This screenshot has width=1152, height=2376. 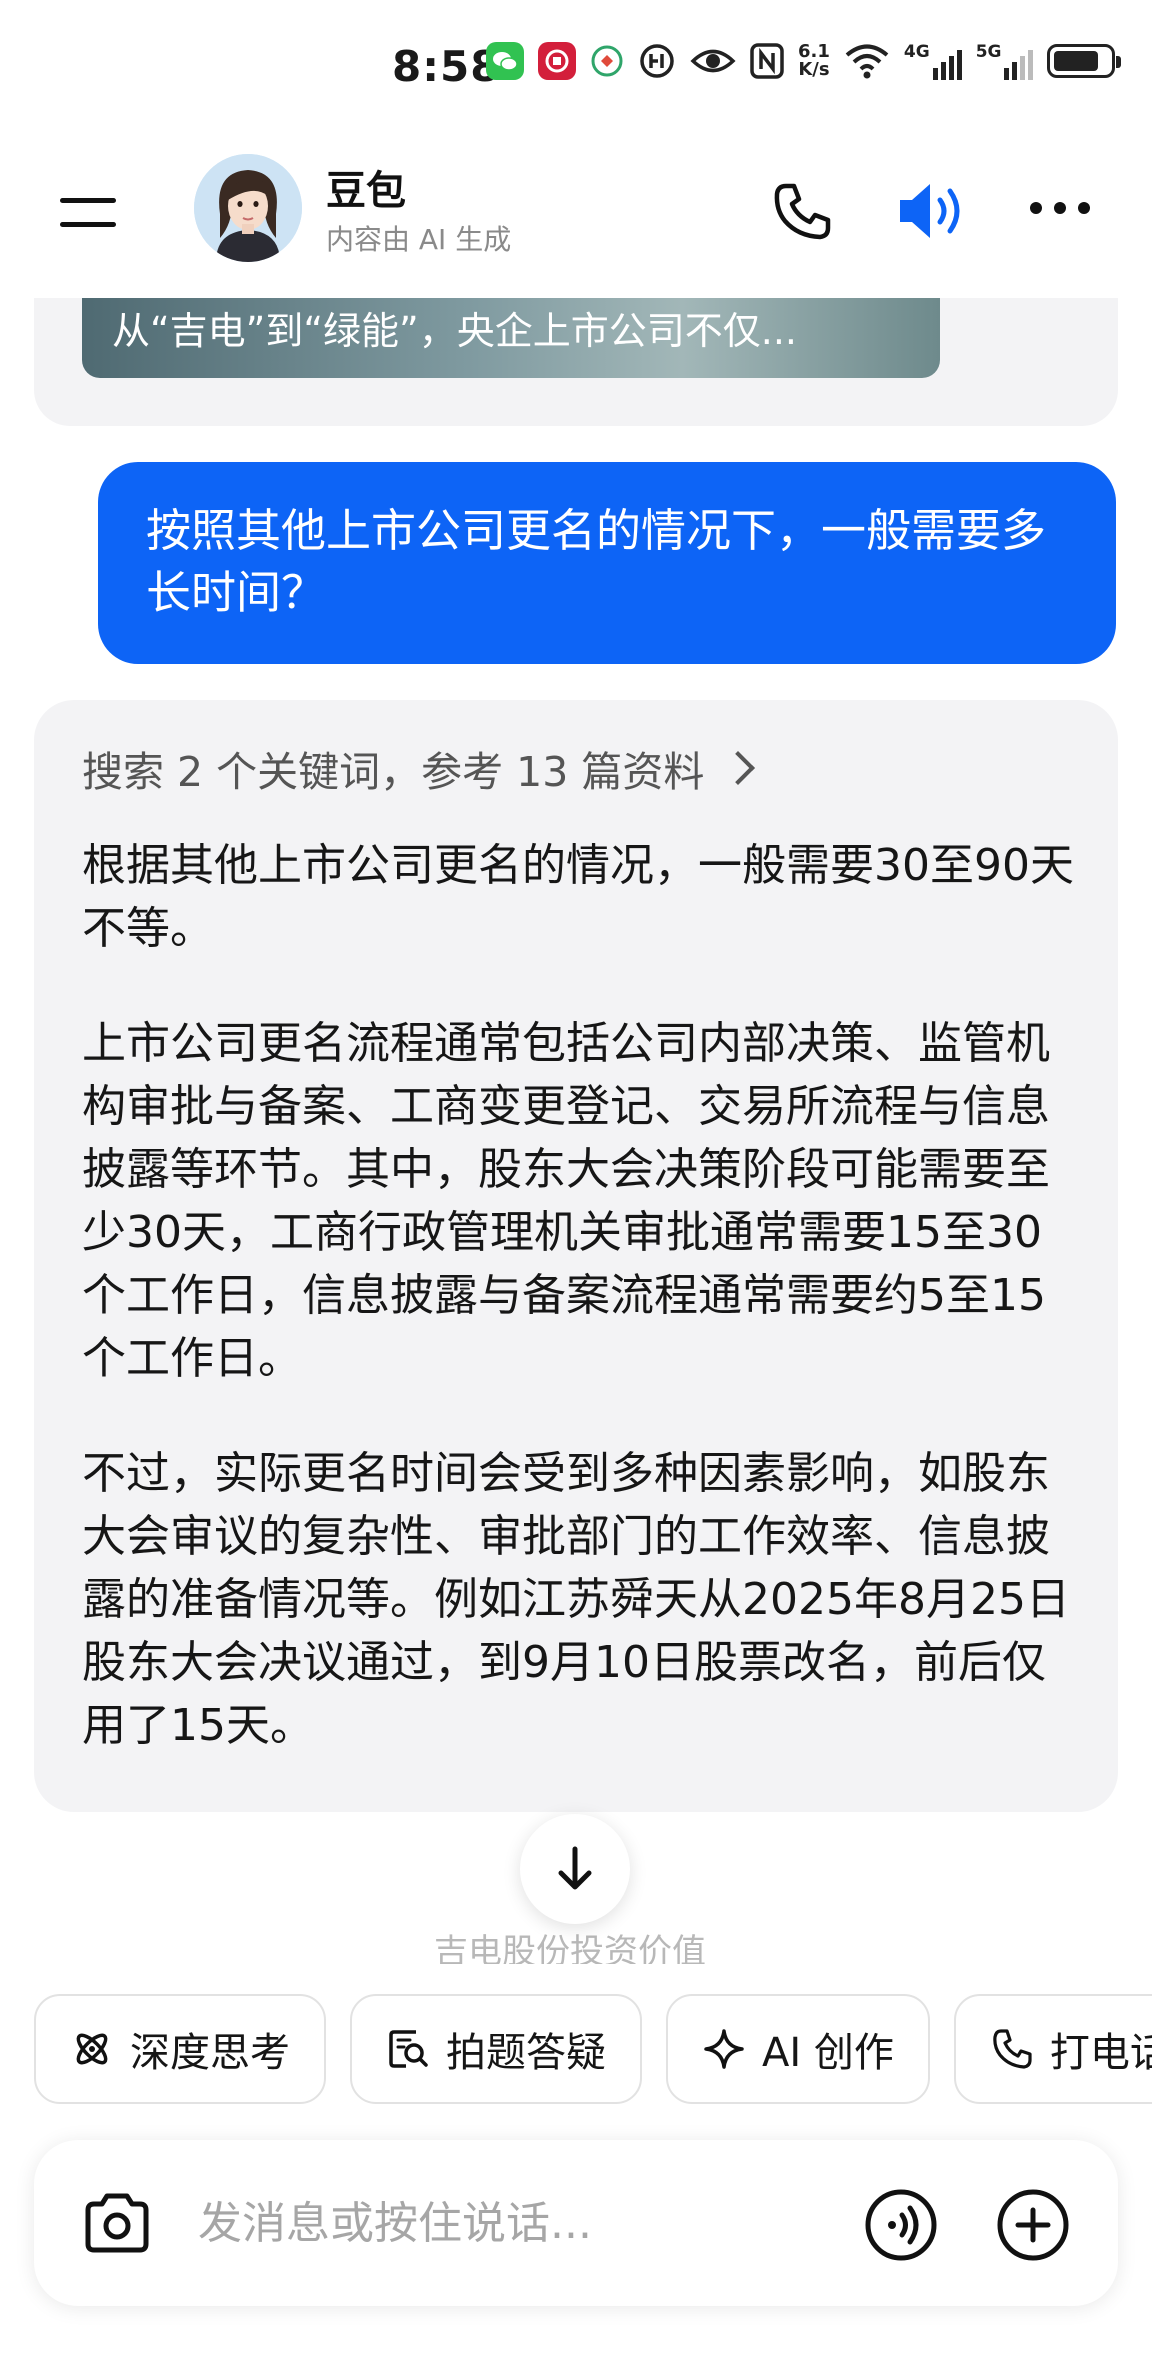 I want to click on photo-question-icon, so click(x=408, y=2049).